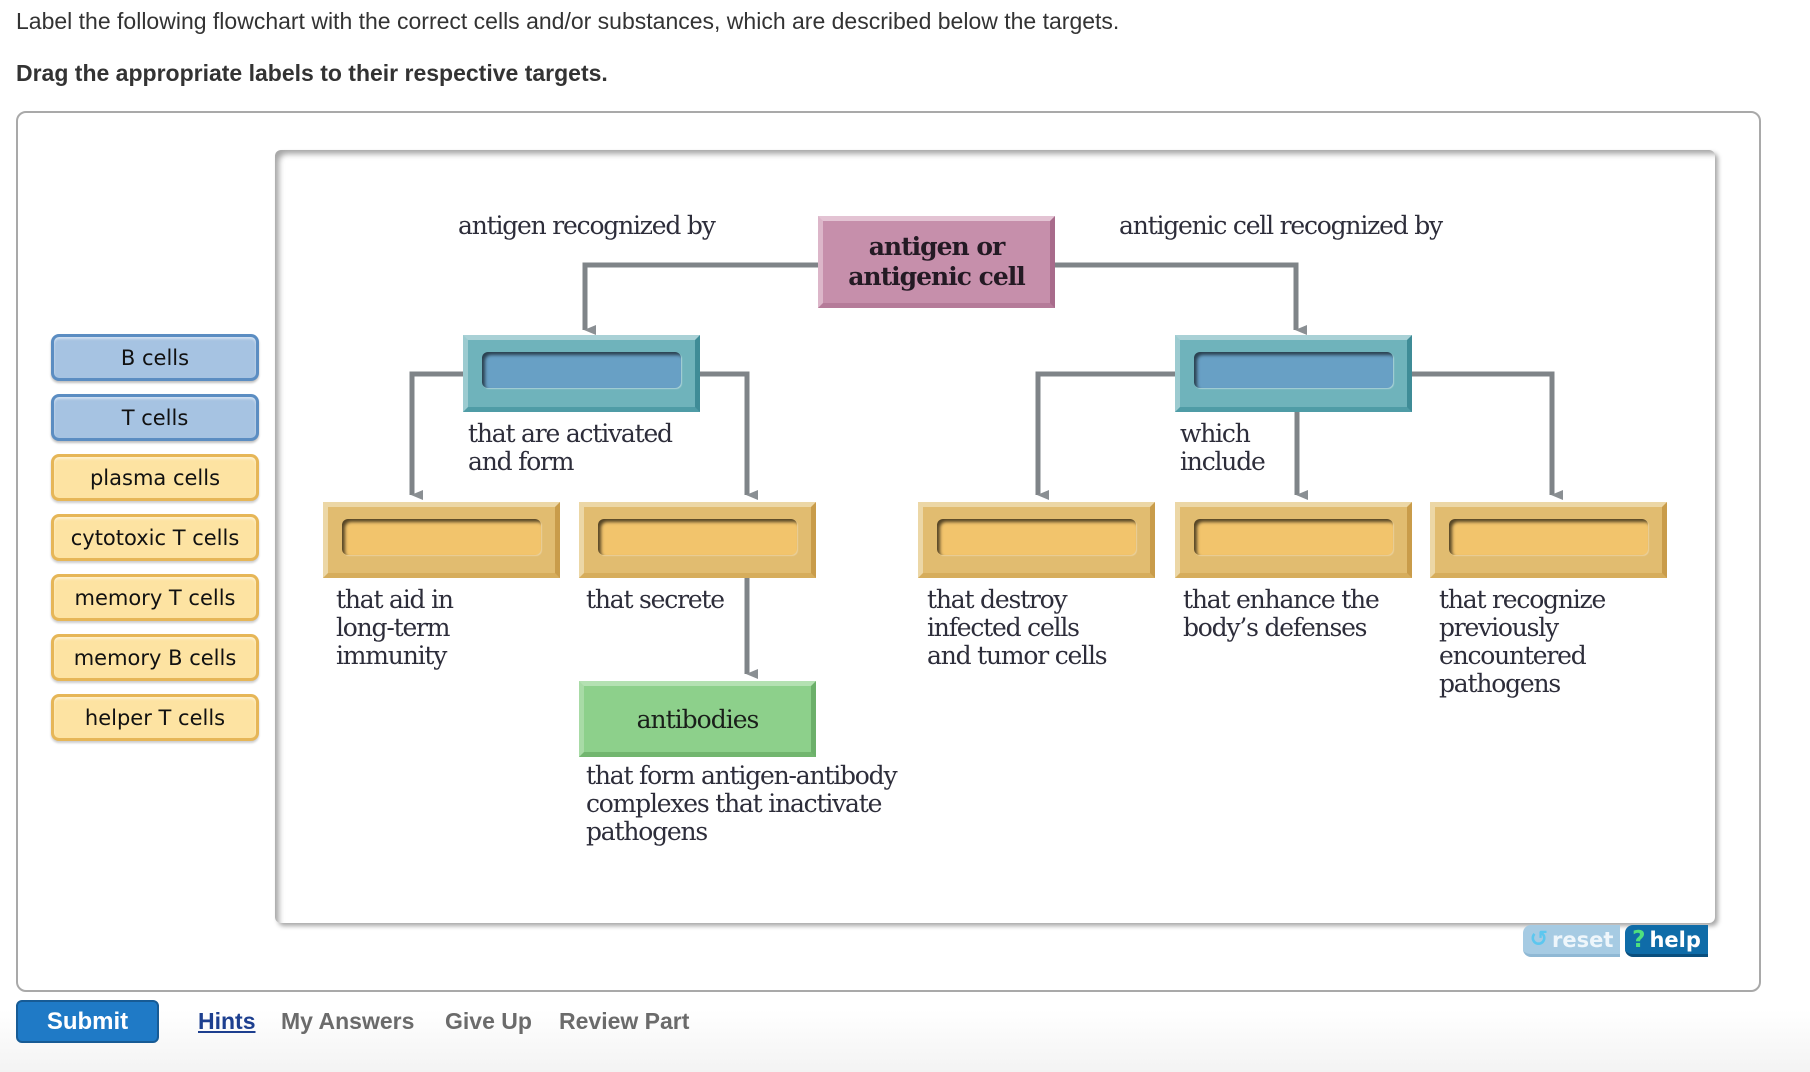  I want to click on caption-line: encountered, so click(1513, 655).